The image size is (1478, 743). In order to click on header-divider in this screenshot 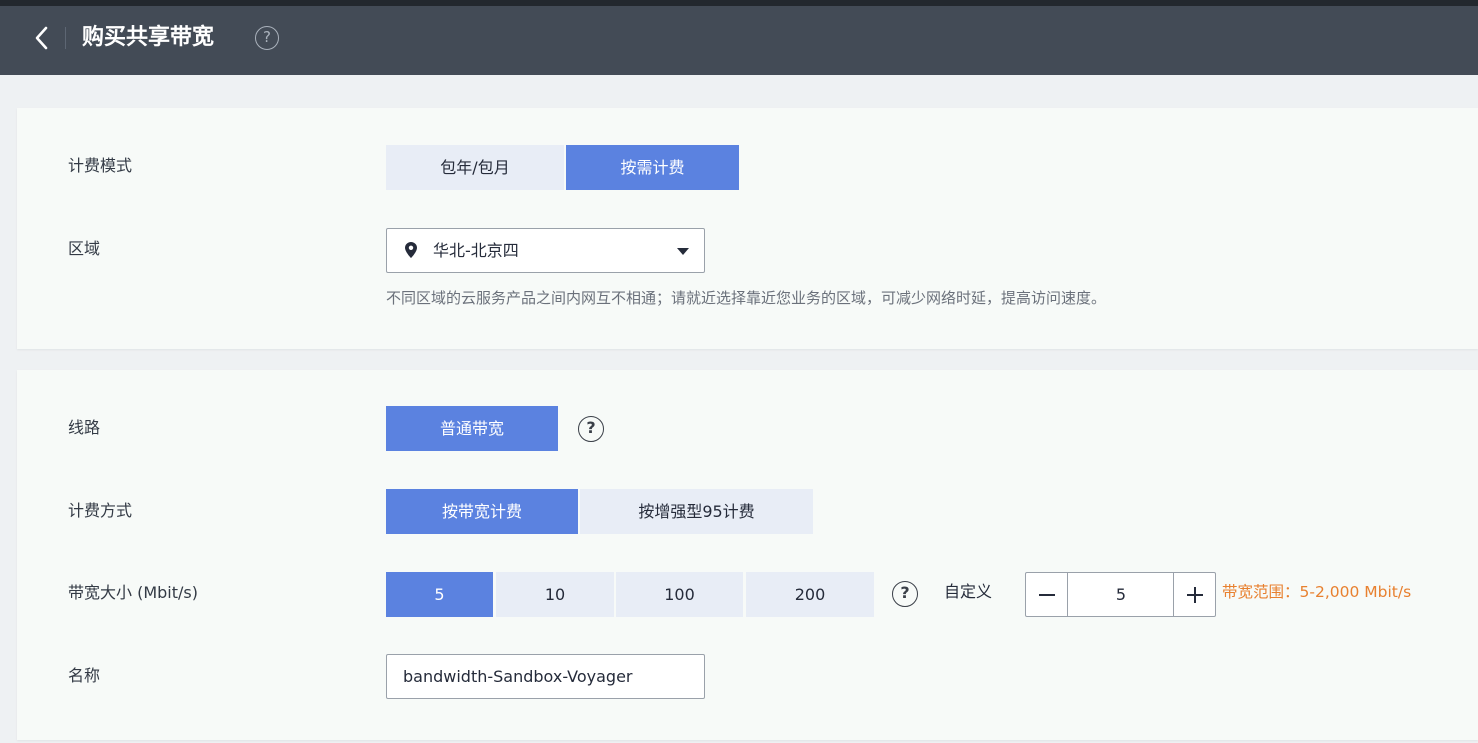, I will do `click(65, 38)`.